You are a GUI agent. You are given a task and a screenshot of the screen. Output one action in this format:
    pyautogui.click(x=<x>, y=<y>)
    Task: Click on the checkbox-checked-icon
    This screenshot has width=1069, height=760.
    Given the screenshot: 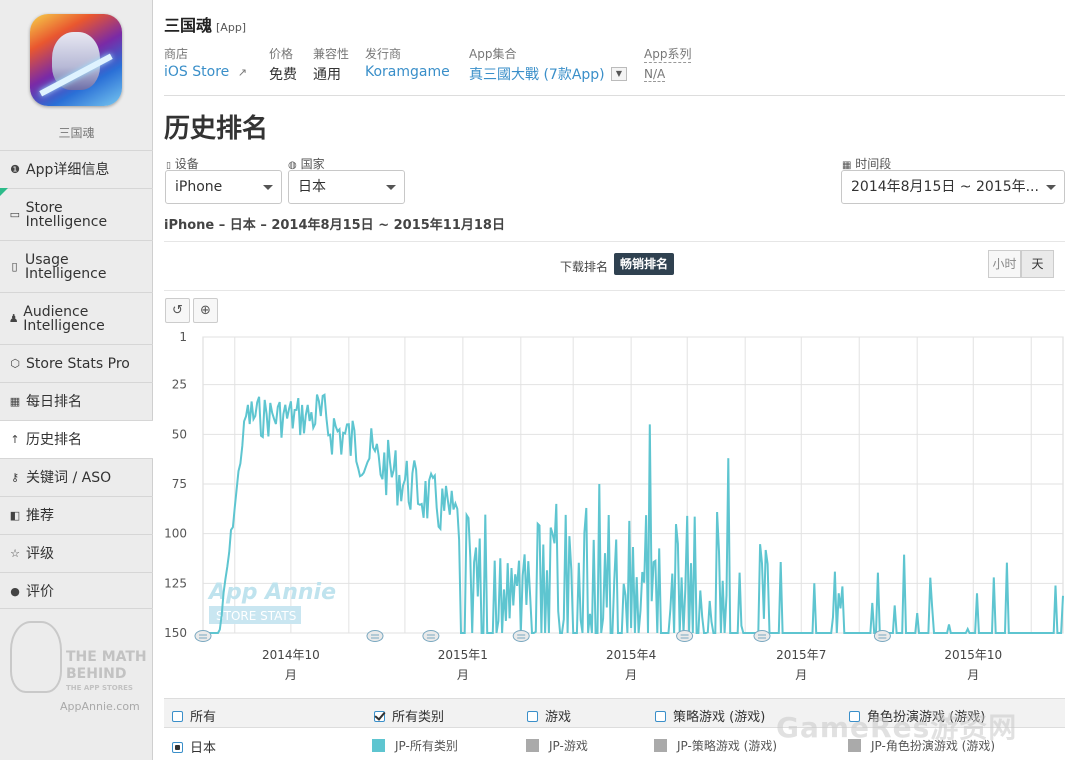 What is the action you would take?
    pyautogui.click(x=379, y=716)
    